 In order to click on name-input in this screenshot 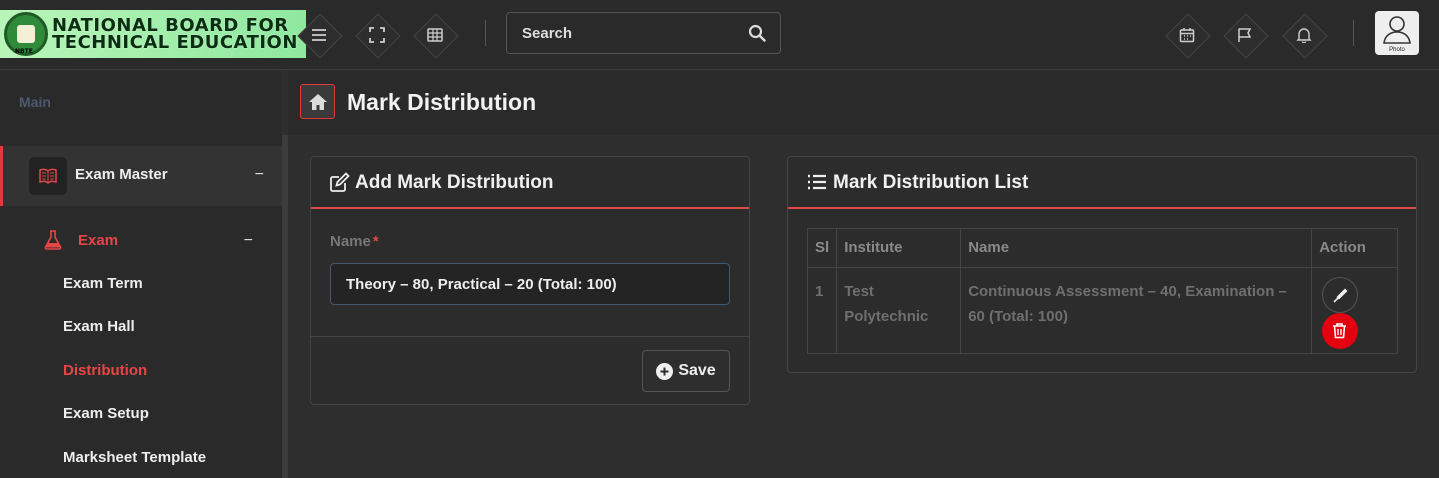, I will do `click(530, 284)`.